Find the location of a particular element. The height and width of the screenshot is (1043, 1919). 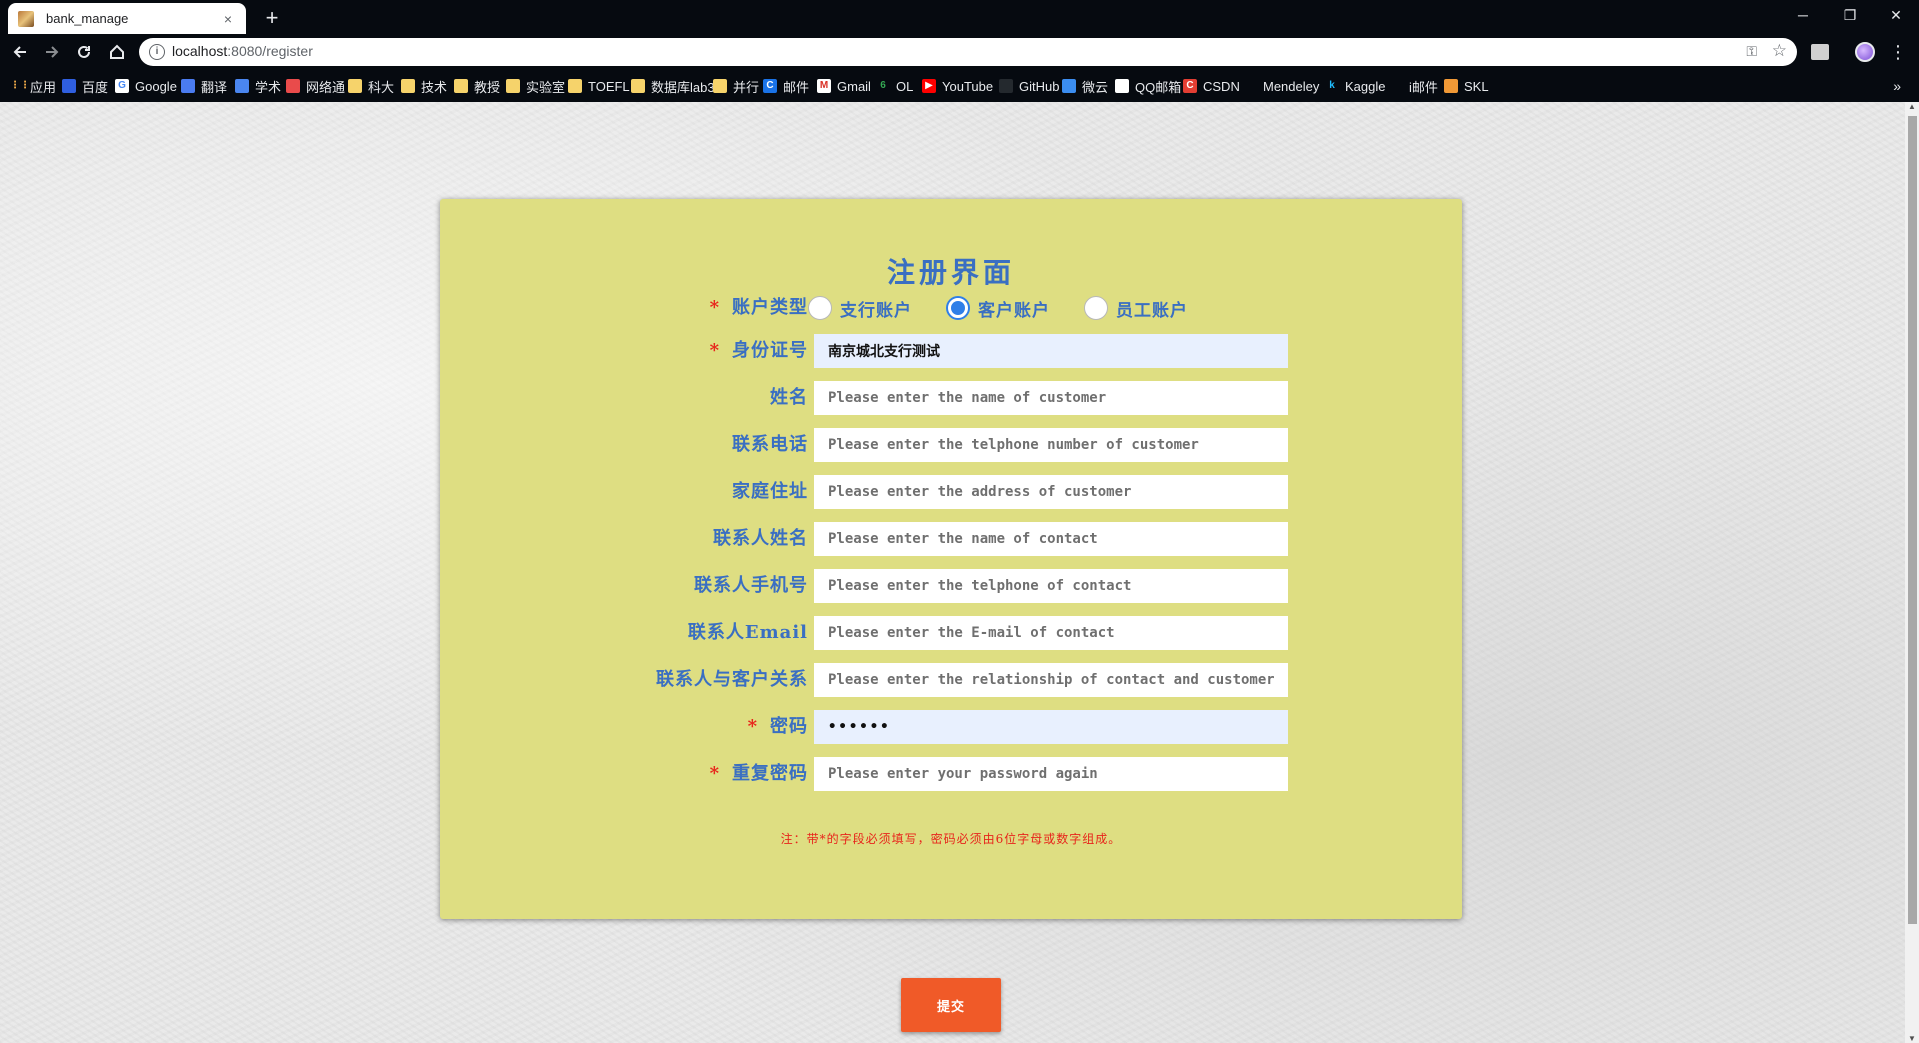

bookmark-label: 应用 is located at coordinates (43, 87).